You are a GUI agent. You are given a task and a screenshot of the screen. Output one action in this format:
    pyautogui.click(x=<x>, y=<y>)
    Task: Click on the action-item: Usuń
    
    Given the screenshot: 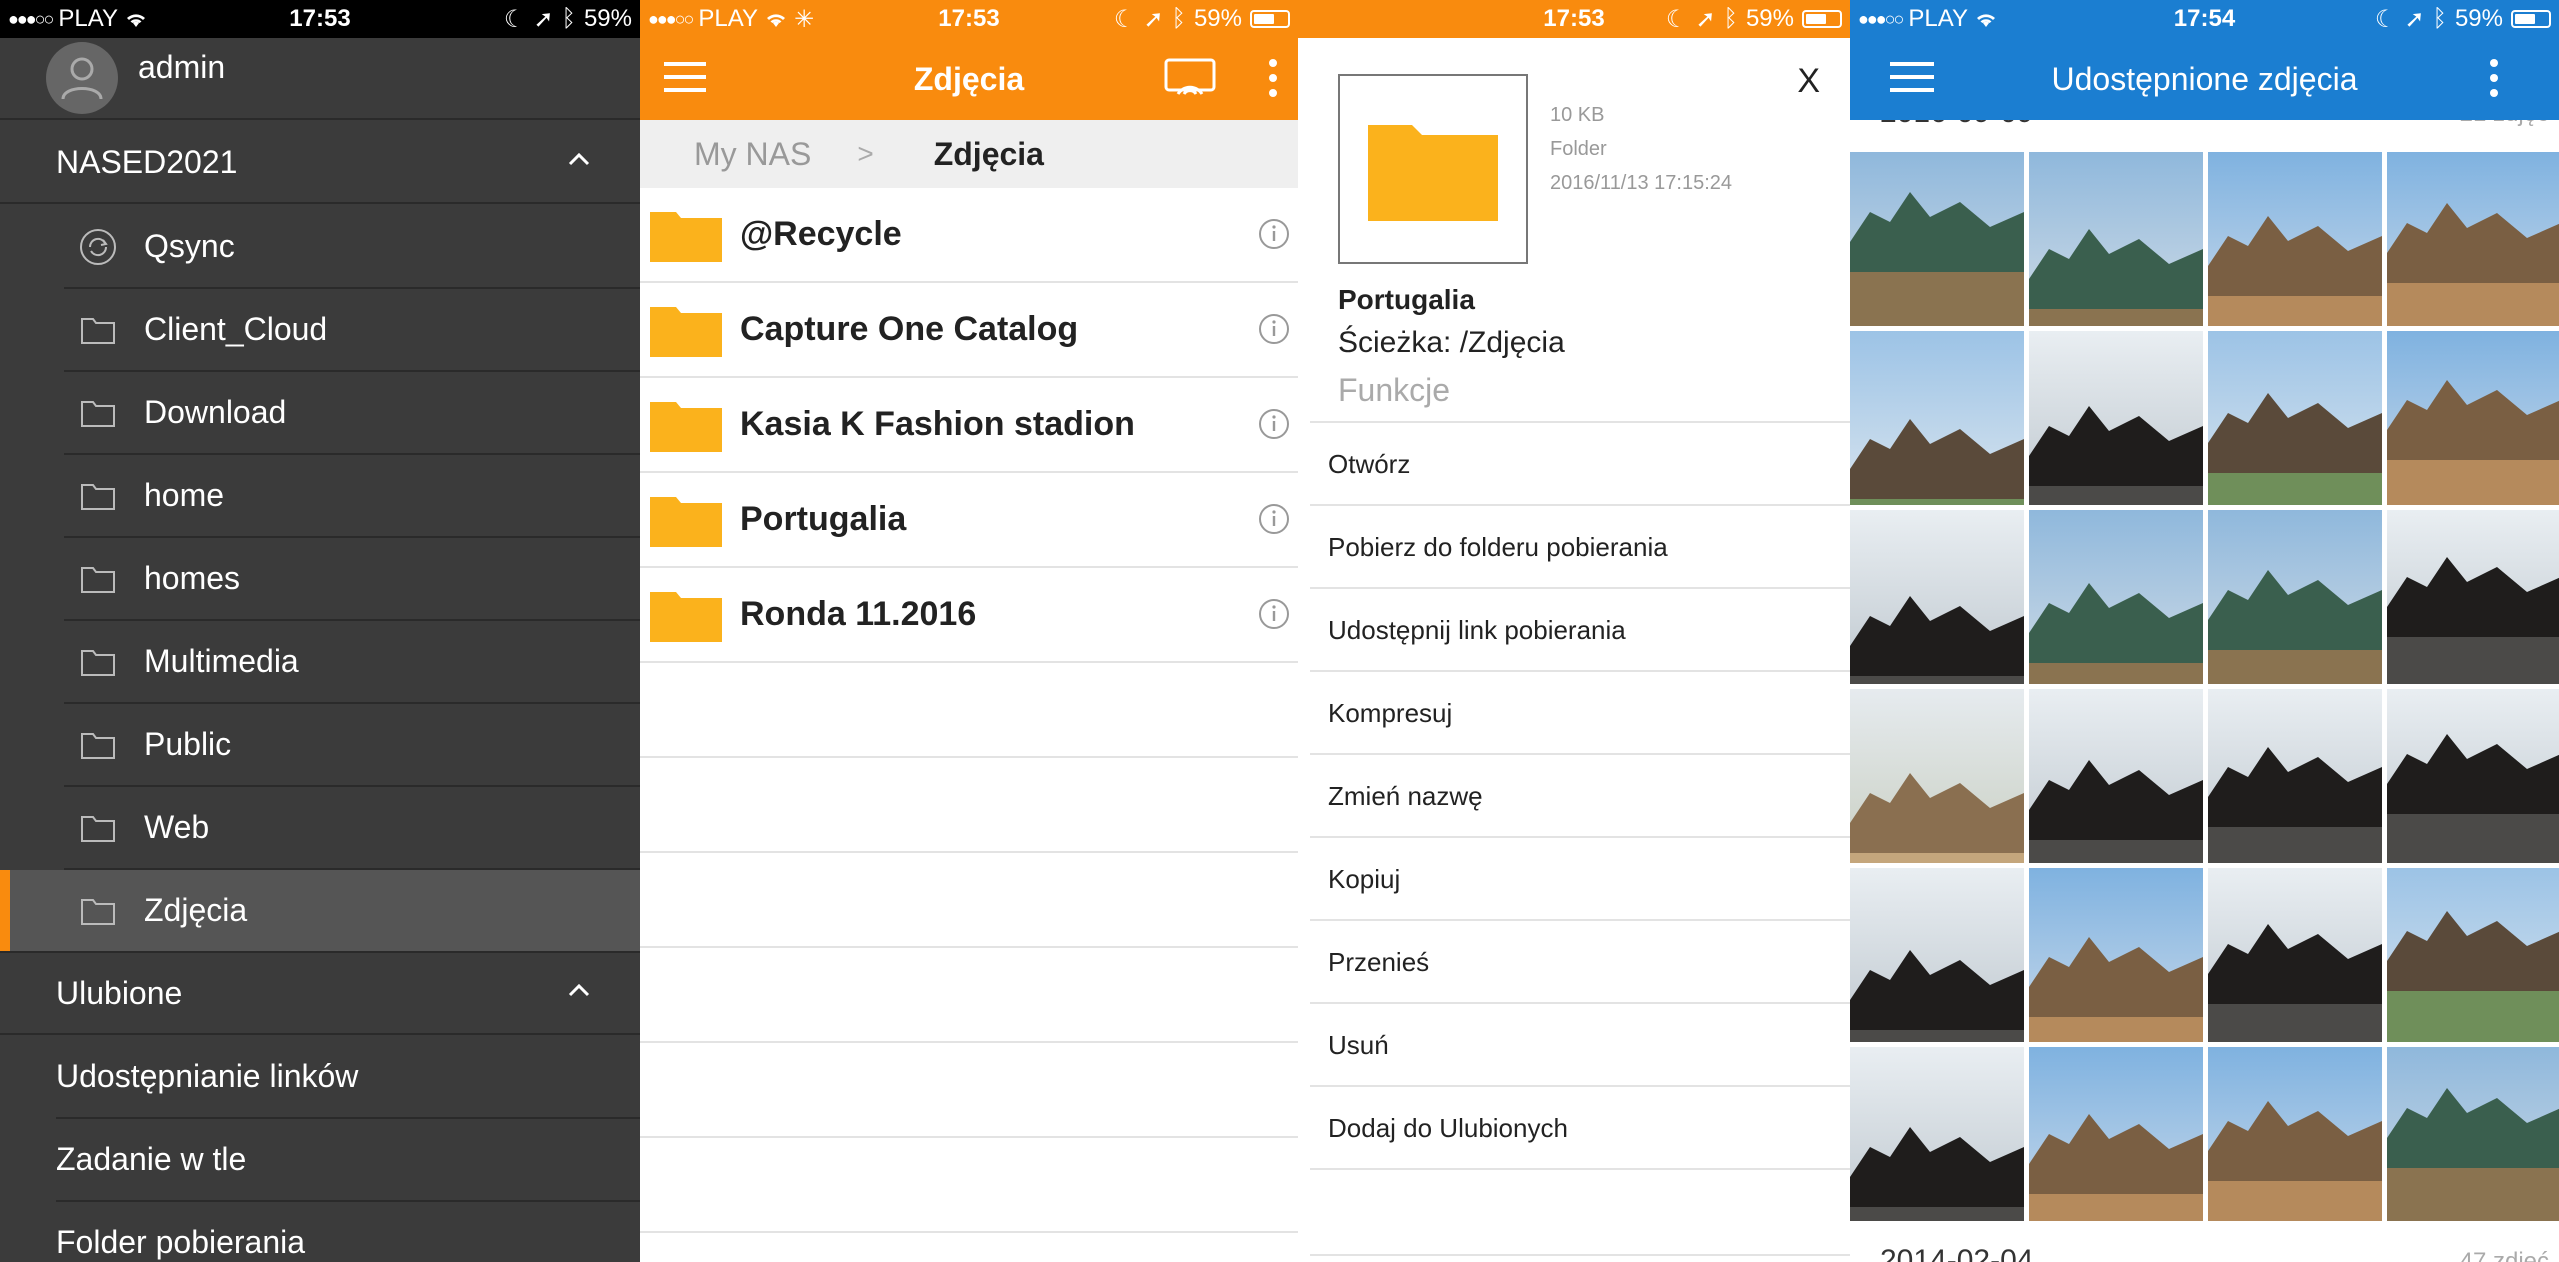 What is the action you would take?
    pyautogui.click(x=1580, y=1044)
    